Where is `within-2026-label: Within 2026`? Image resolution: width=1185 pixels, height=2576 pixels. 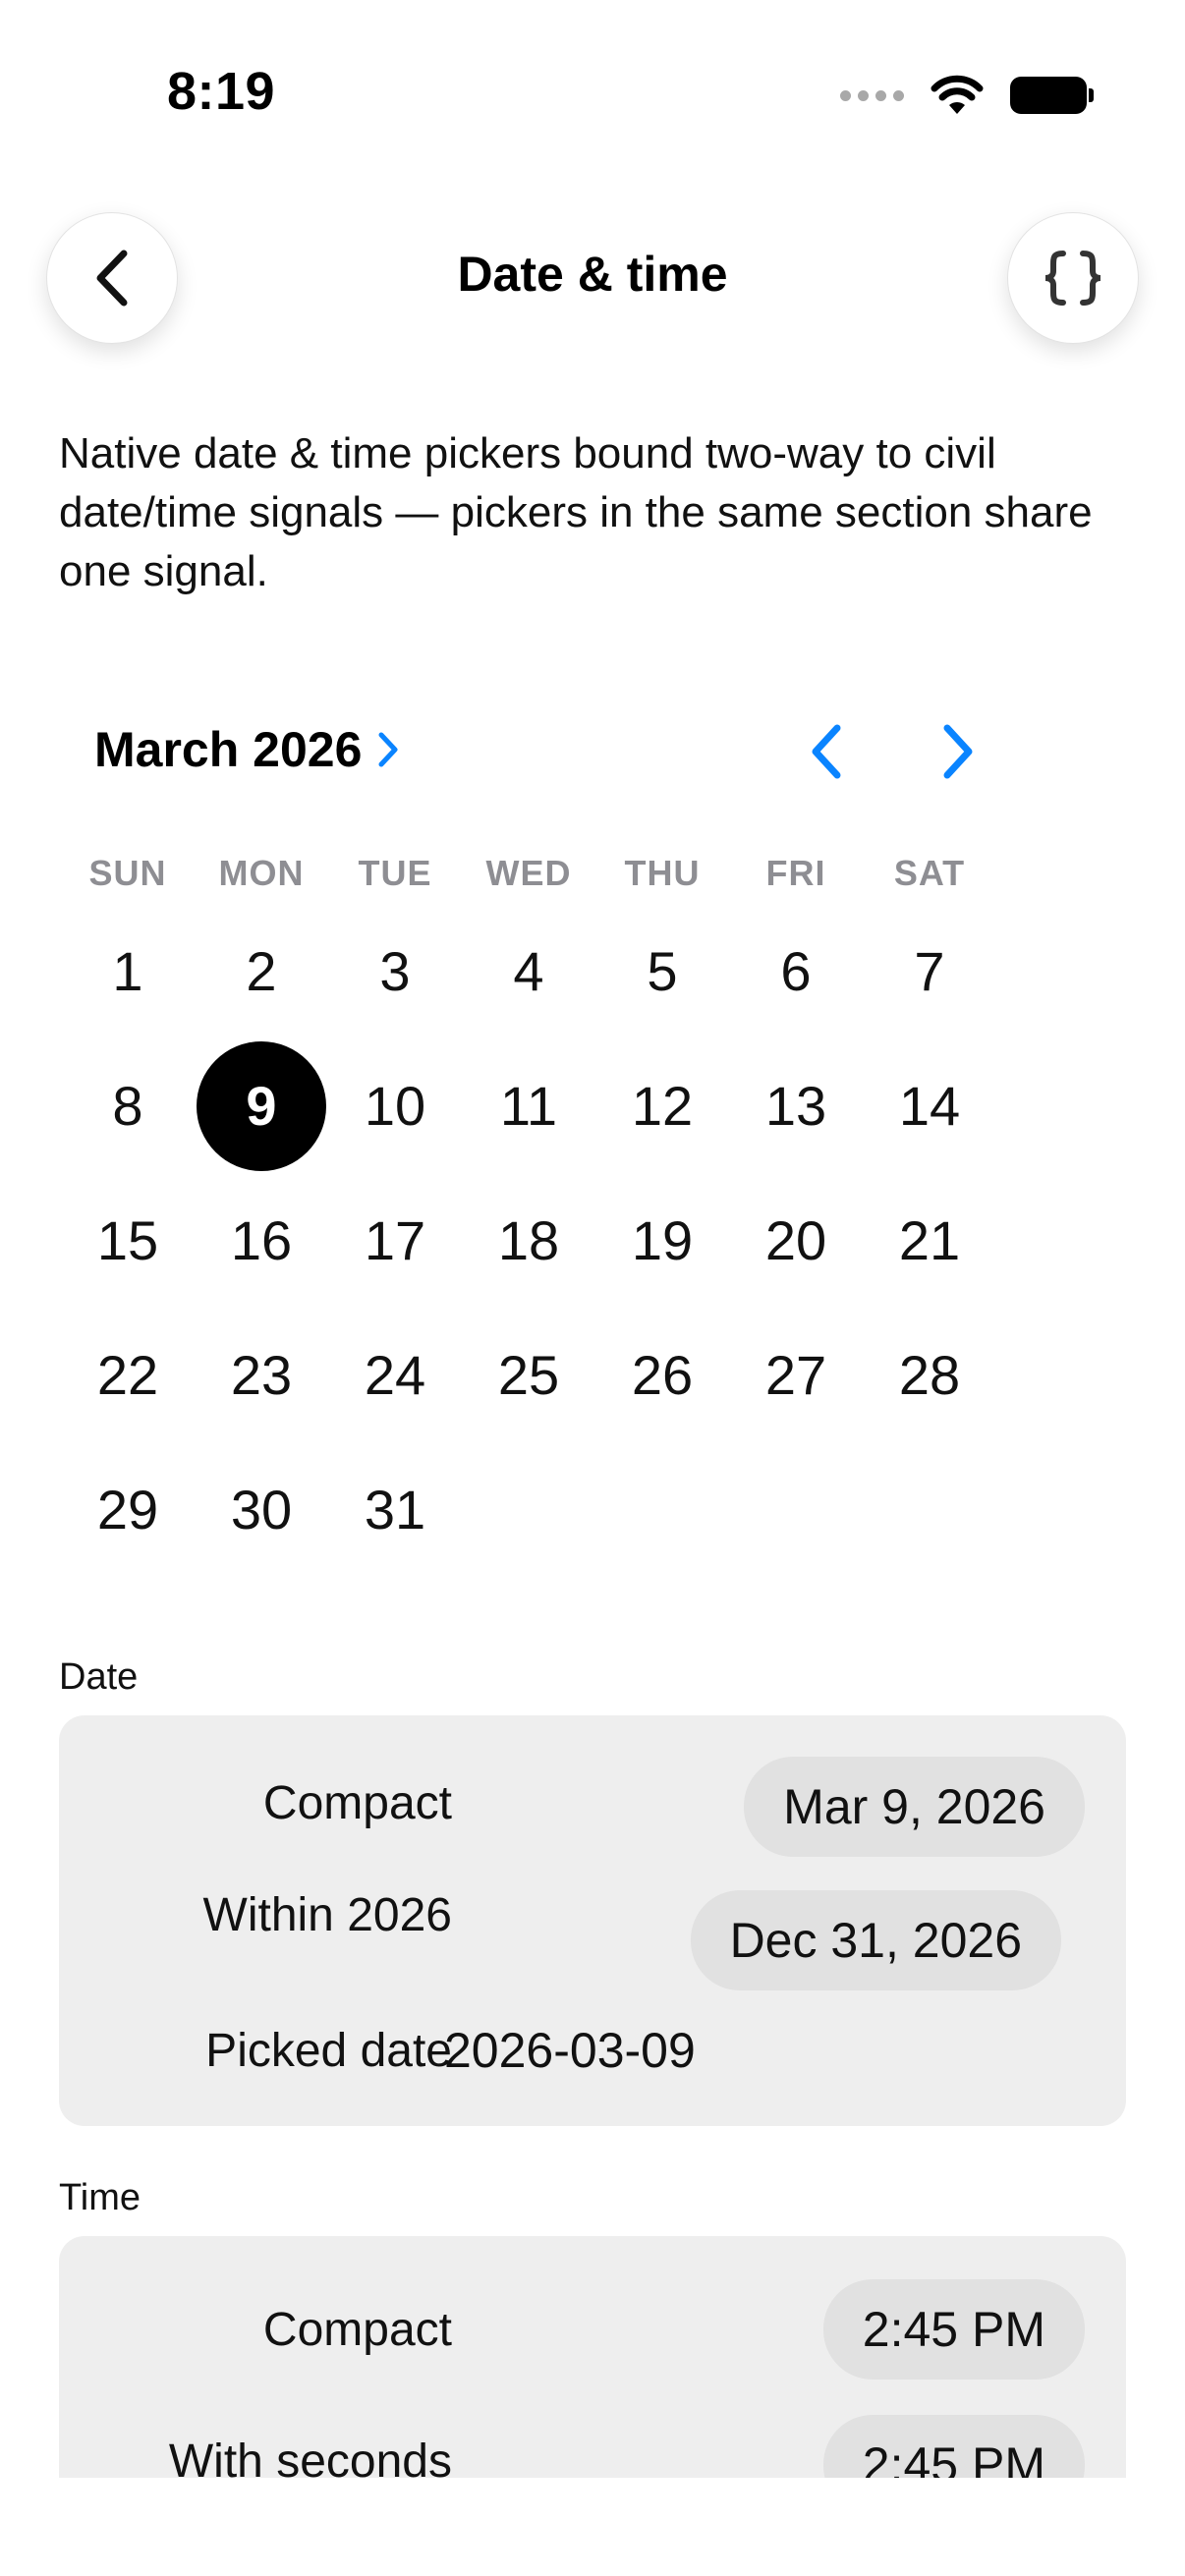
within-2026-label: Within 2026 is located at coordinates (327, 1915).